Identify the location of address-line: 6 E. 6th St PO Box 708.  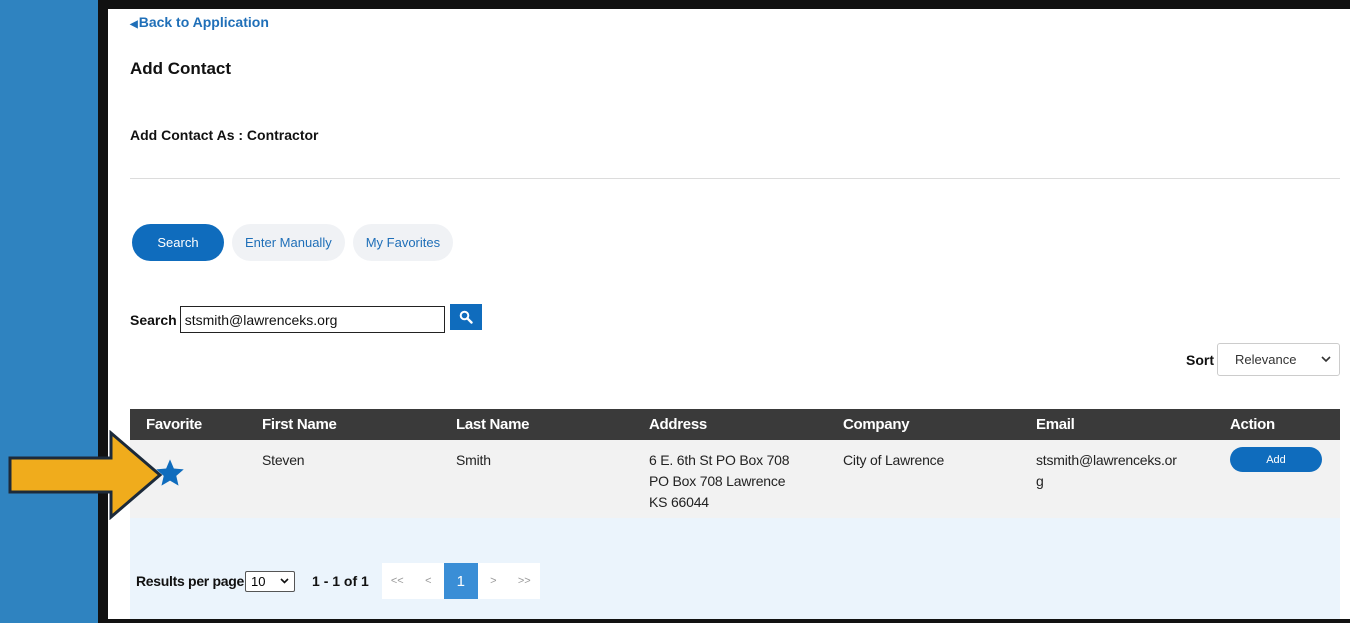
(719, 460).